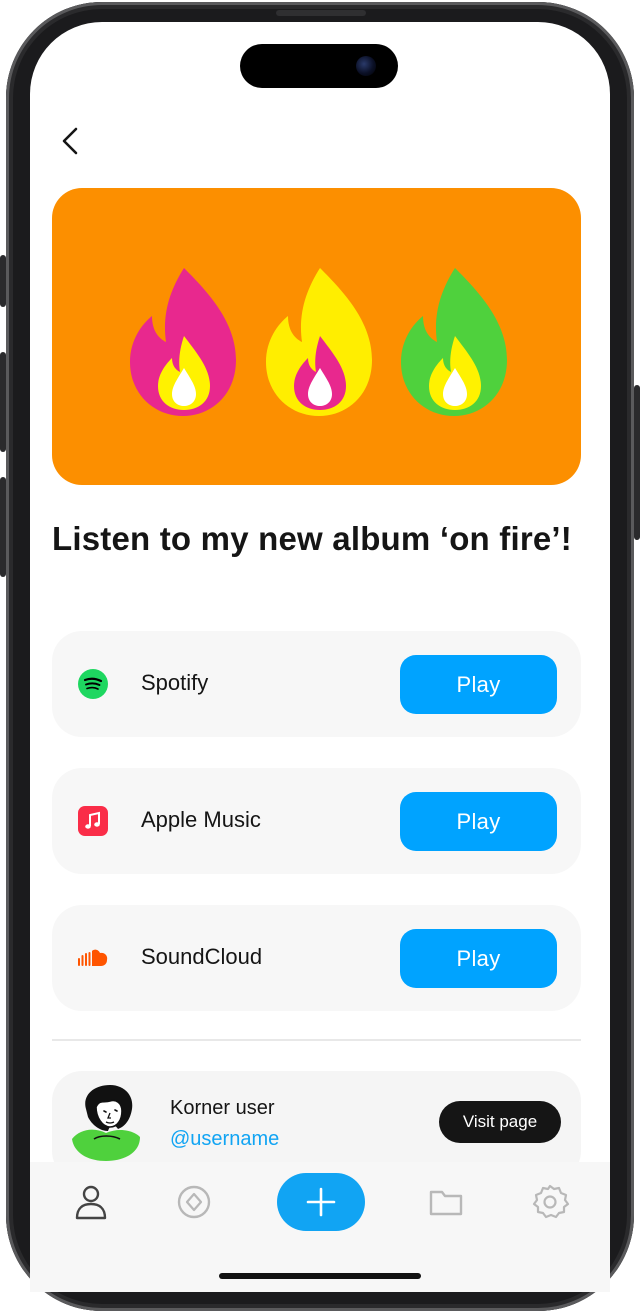 The width and height of the screenshot is (640, 1315). What do you see at coordinates (194, 1202) in the screenshot?
I see `compass-icon` at bounding box center [194, 1202].